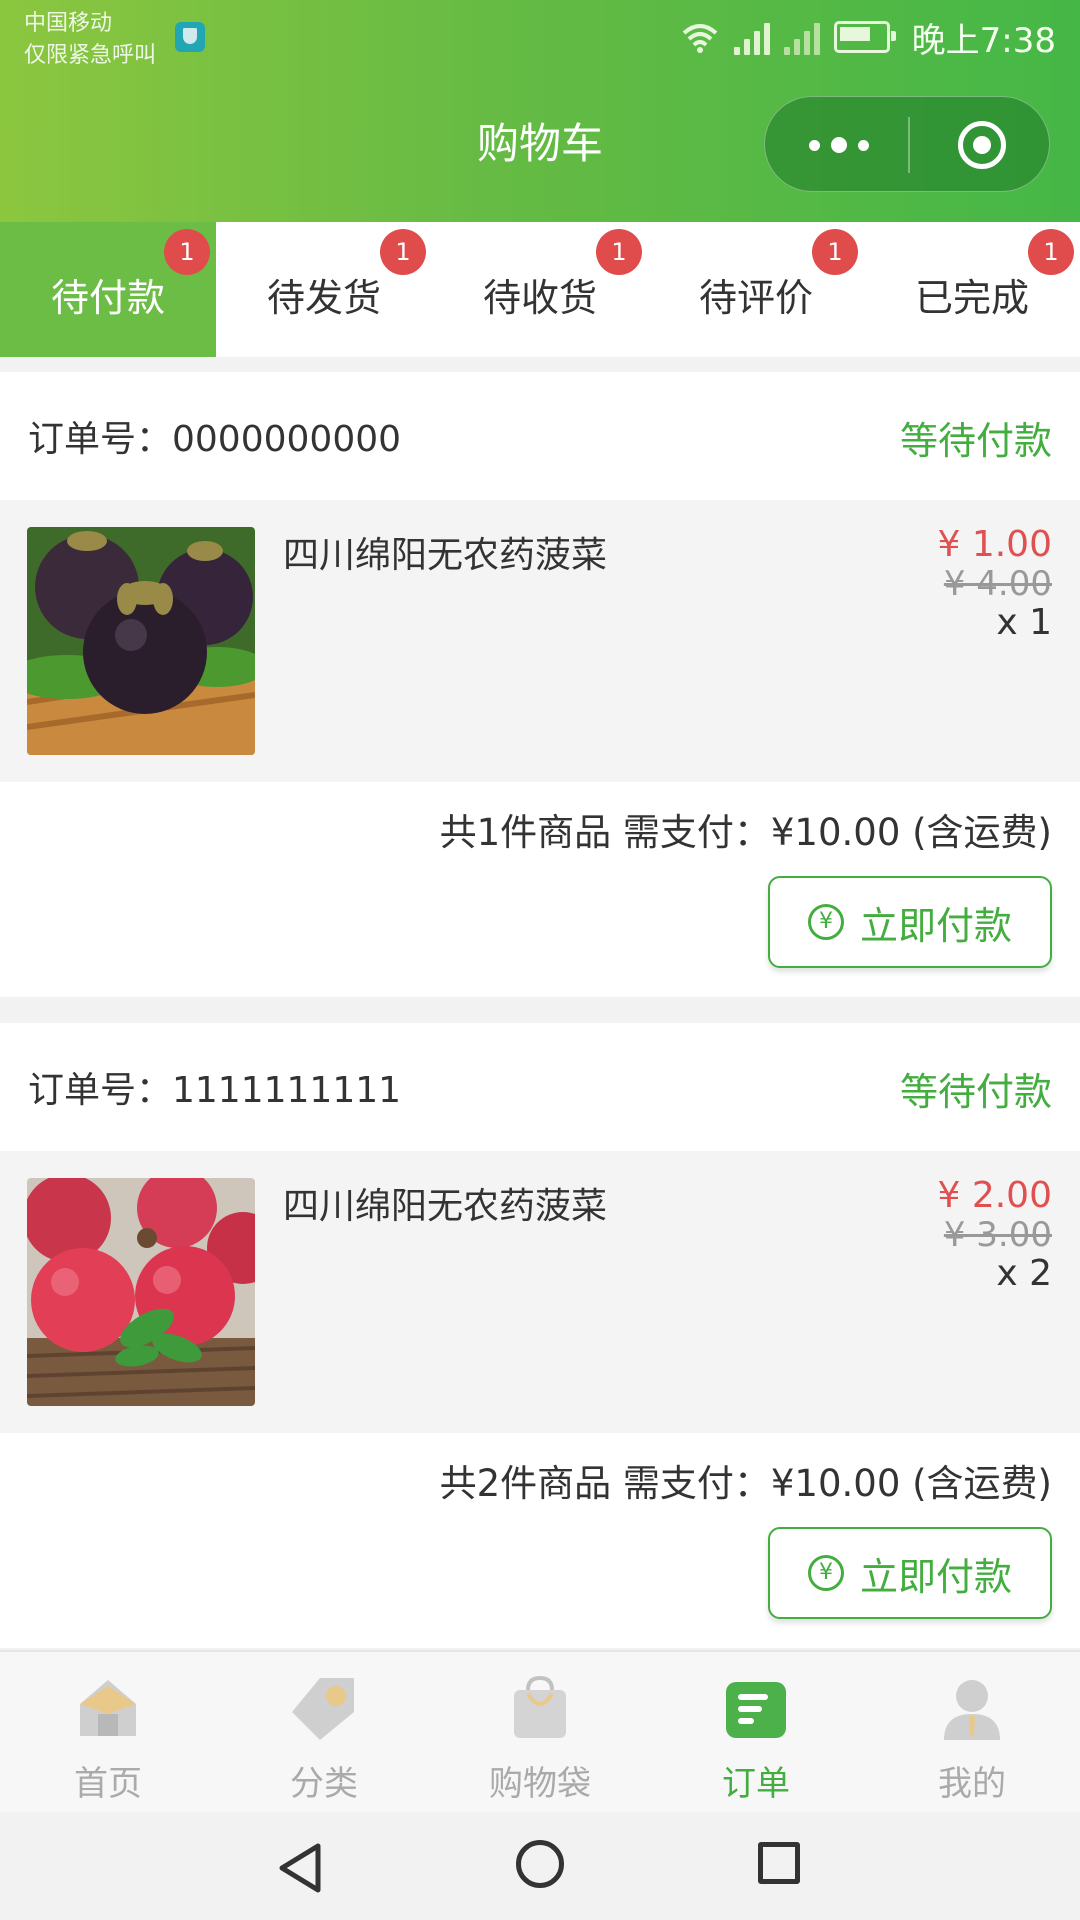 Image resolution: width=1080 pixels, height=1920 pixels. Describe the element at coordinates (745, 832) in the screenshot. I see `order-summary: 共1件商品 需支付：¥10.00 (含运费)` at that location.